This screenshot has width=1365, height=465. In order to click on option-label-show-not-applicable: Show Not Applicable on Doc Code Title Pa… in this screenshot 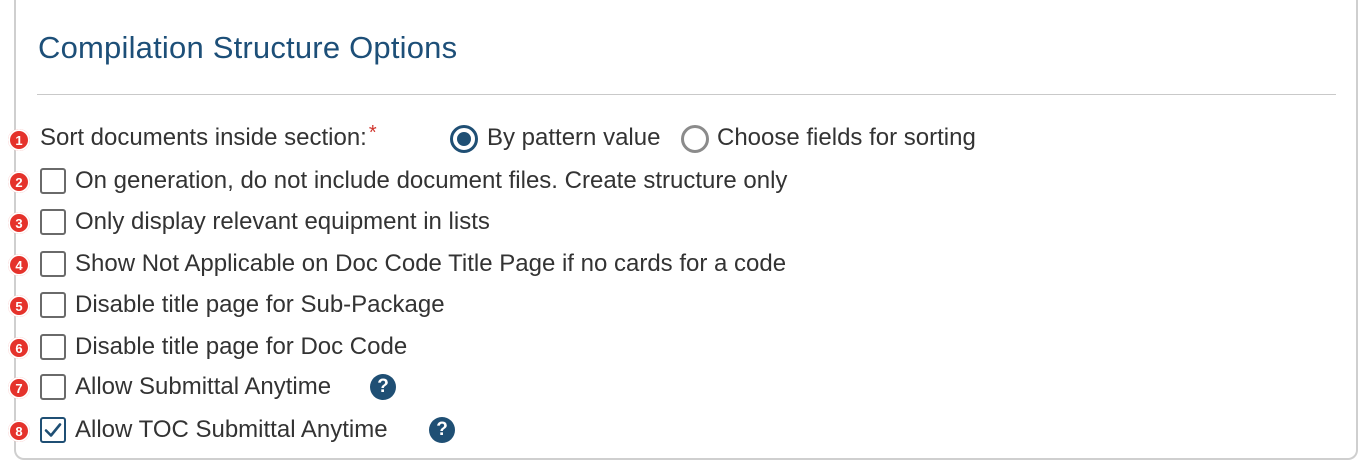, I will do `click(430, 264)`.